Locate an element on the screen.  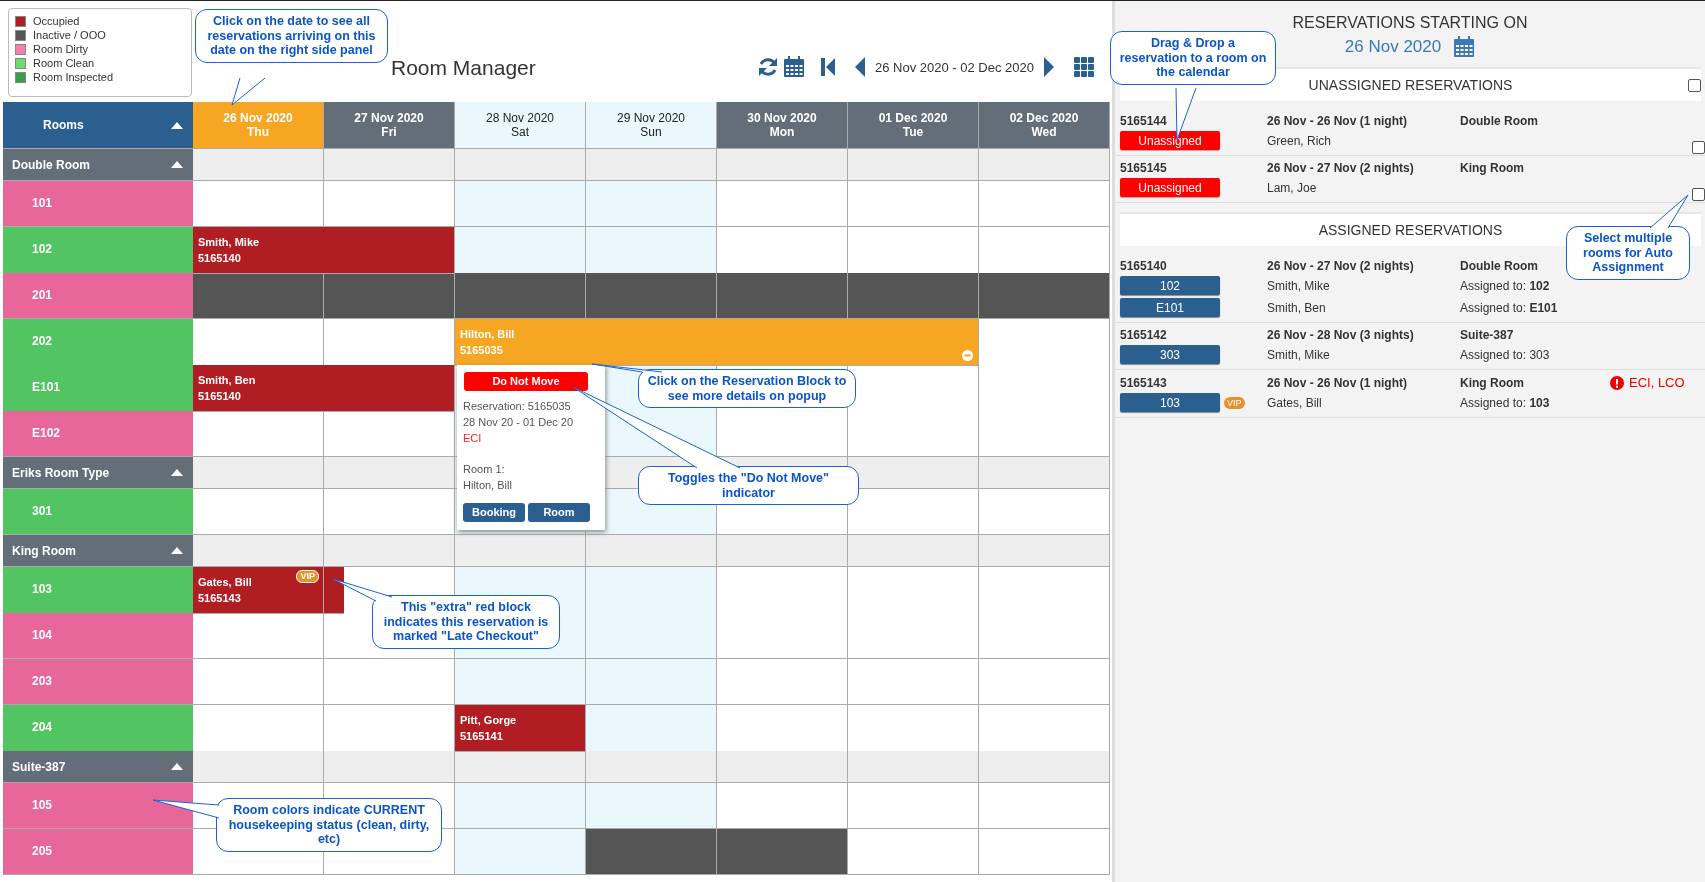
room-name-cell: E101 is located at coordinates (98, 388).